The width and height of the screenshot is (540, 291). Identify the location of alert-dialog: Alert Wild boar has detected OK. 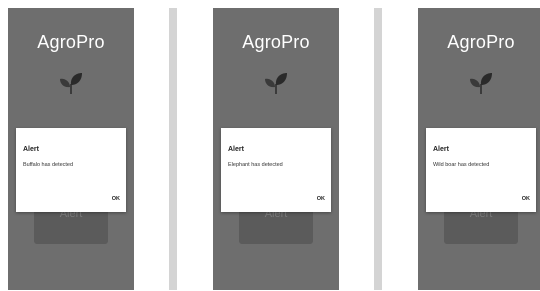
(481, 170).